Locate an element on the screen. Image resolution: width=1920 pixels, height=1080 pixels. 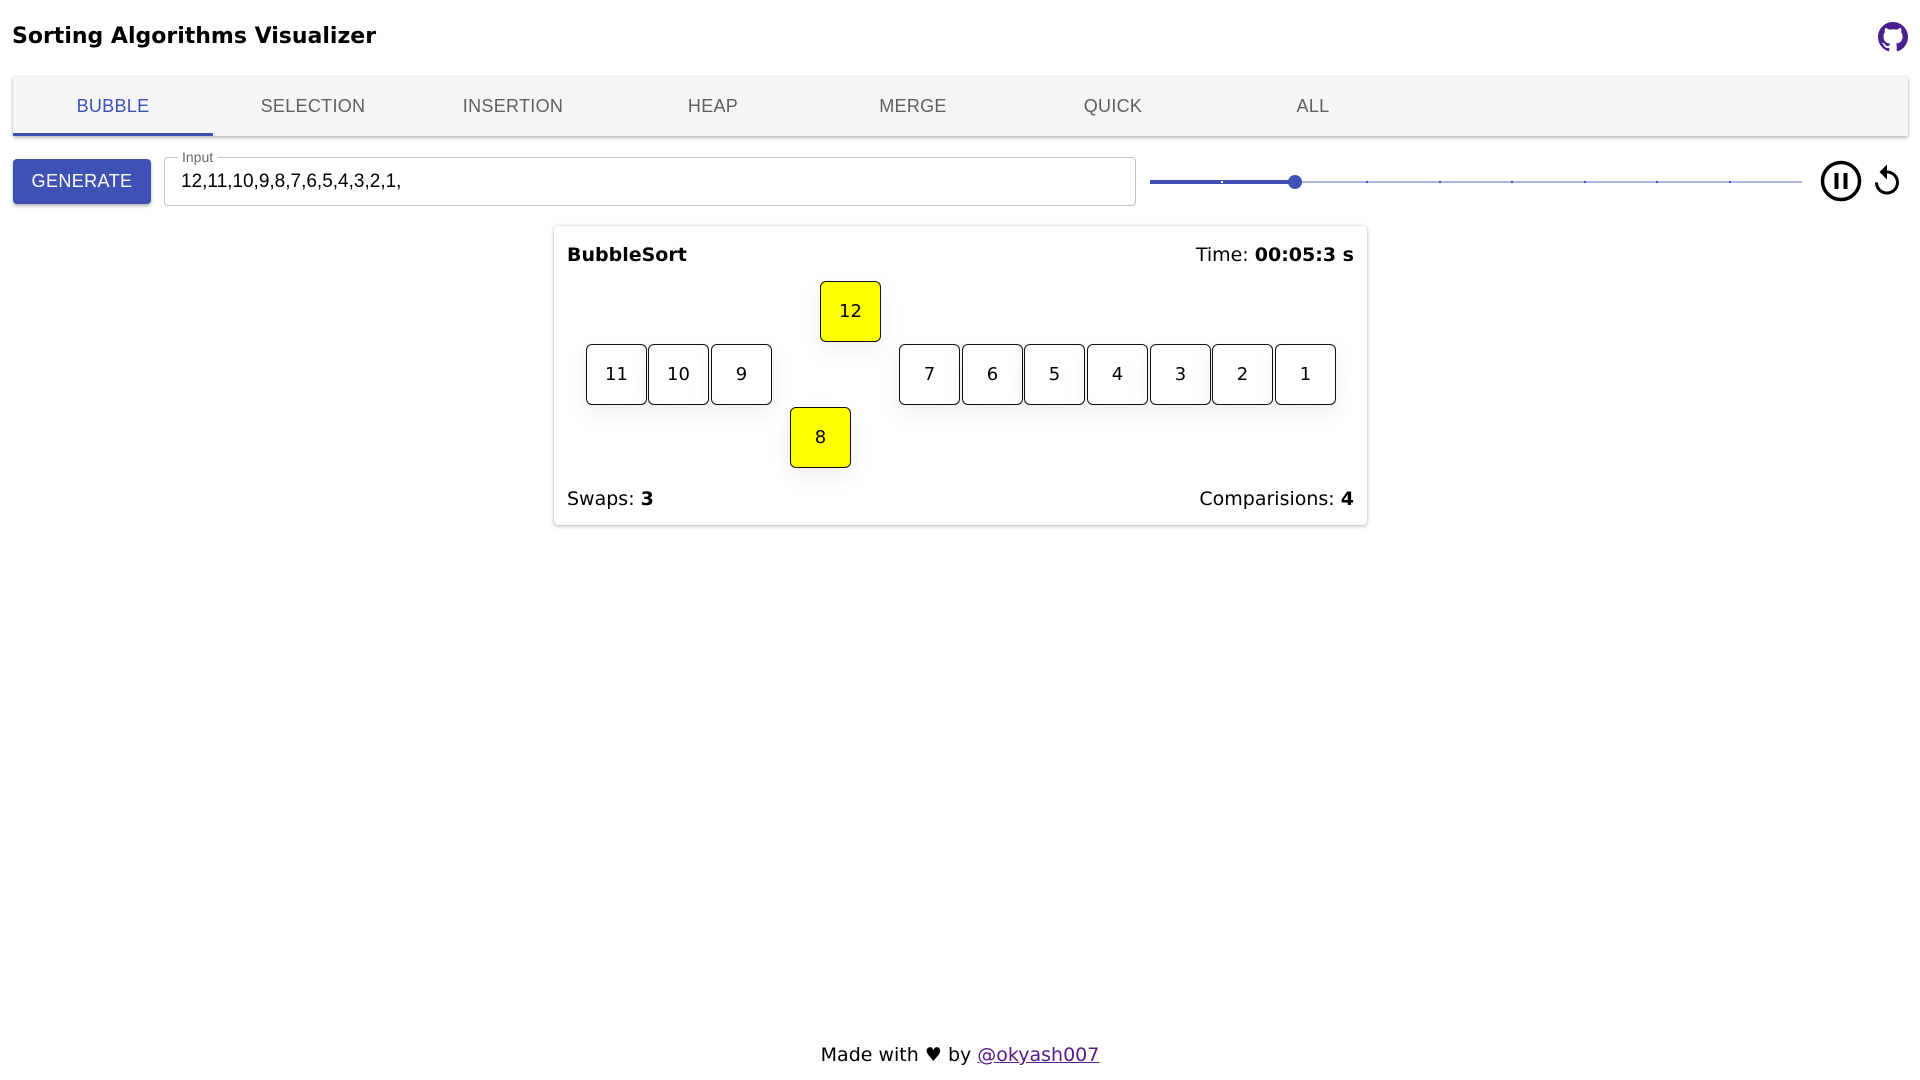
tab-insertion: INSERTION is located at coordinates (513, 106).